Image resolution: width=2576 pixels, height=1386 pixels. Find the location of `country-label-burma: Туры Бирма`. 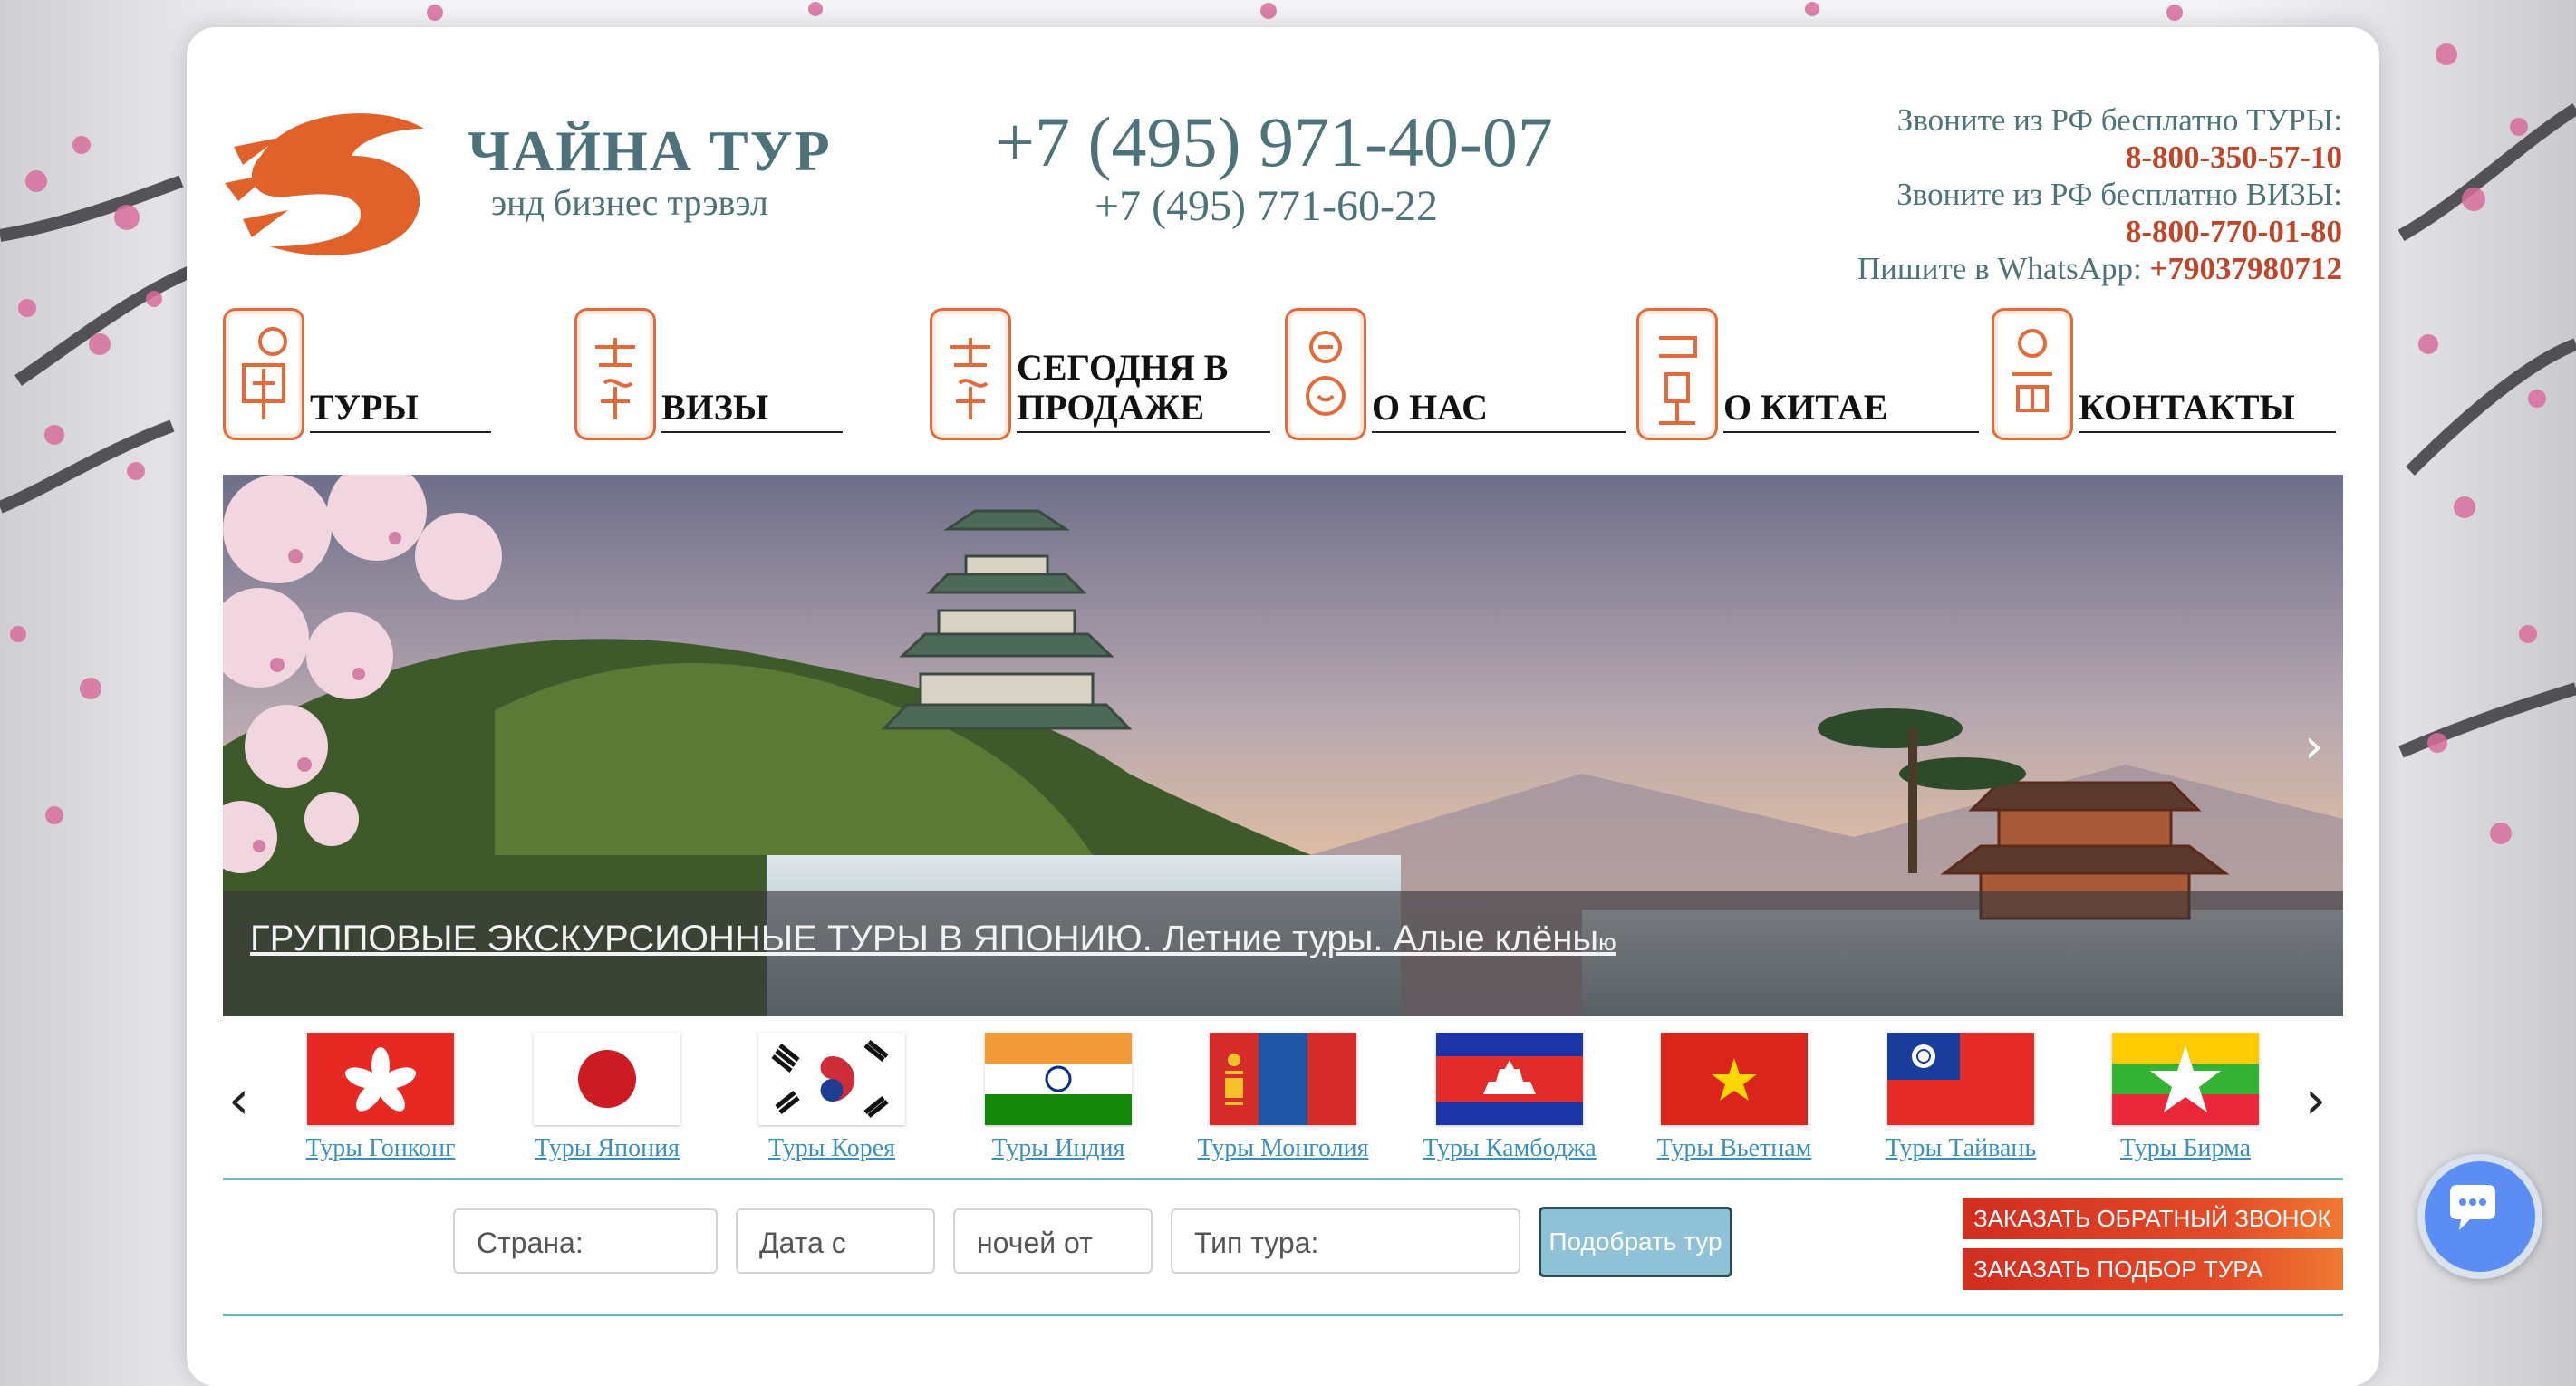

country-label-burma: Туры Бирма is located at coordinates (2185, 1148).